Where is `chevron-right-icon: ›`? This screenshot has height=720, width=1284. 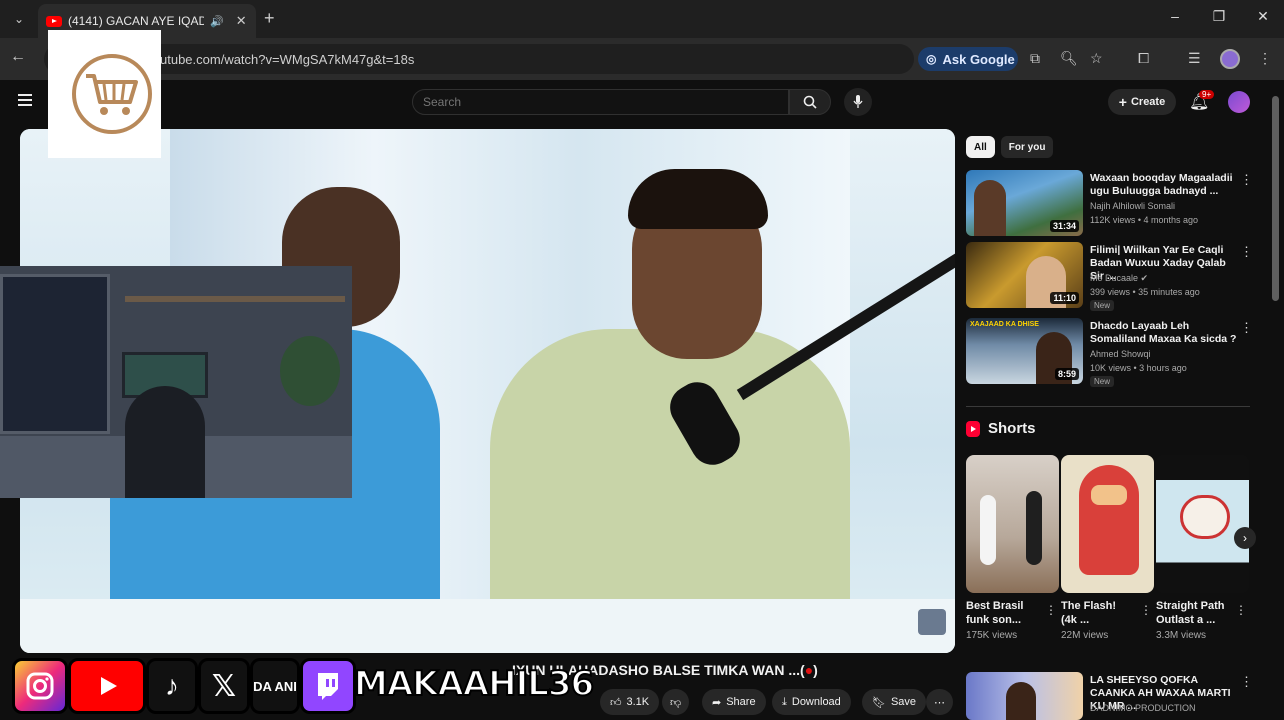 chevron-right-icon: › is located at coordinates (1245, 538).